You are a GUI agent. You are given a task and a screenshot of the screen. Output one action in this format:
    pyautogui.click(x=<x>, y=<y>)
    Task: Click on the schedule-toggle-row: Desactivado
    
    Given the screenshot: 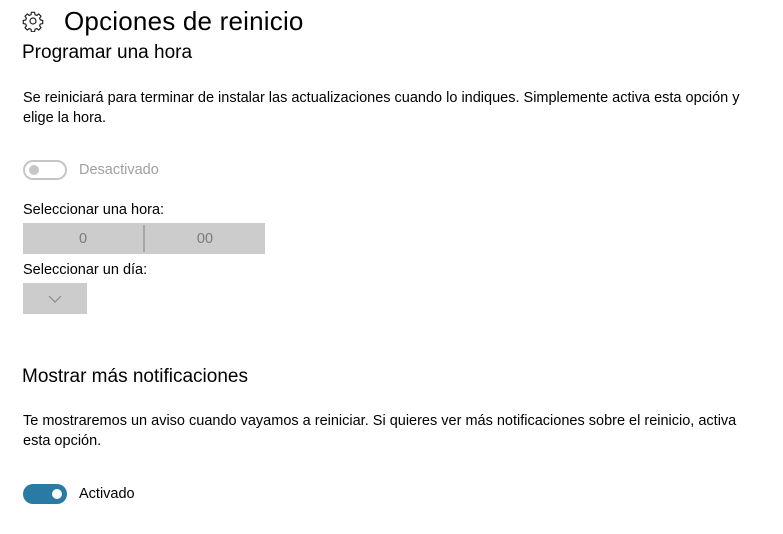 What is the action you would take?
    pyautogui.click(x=91, y=170)
    